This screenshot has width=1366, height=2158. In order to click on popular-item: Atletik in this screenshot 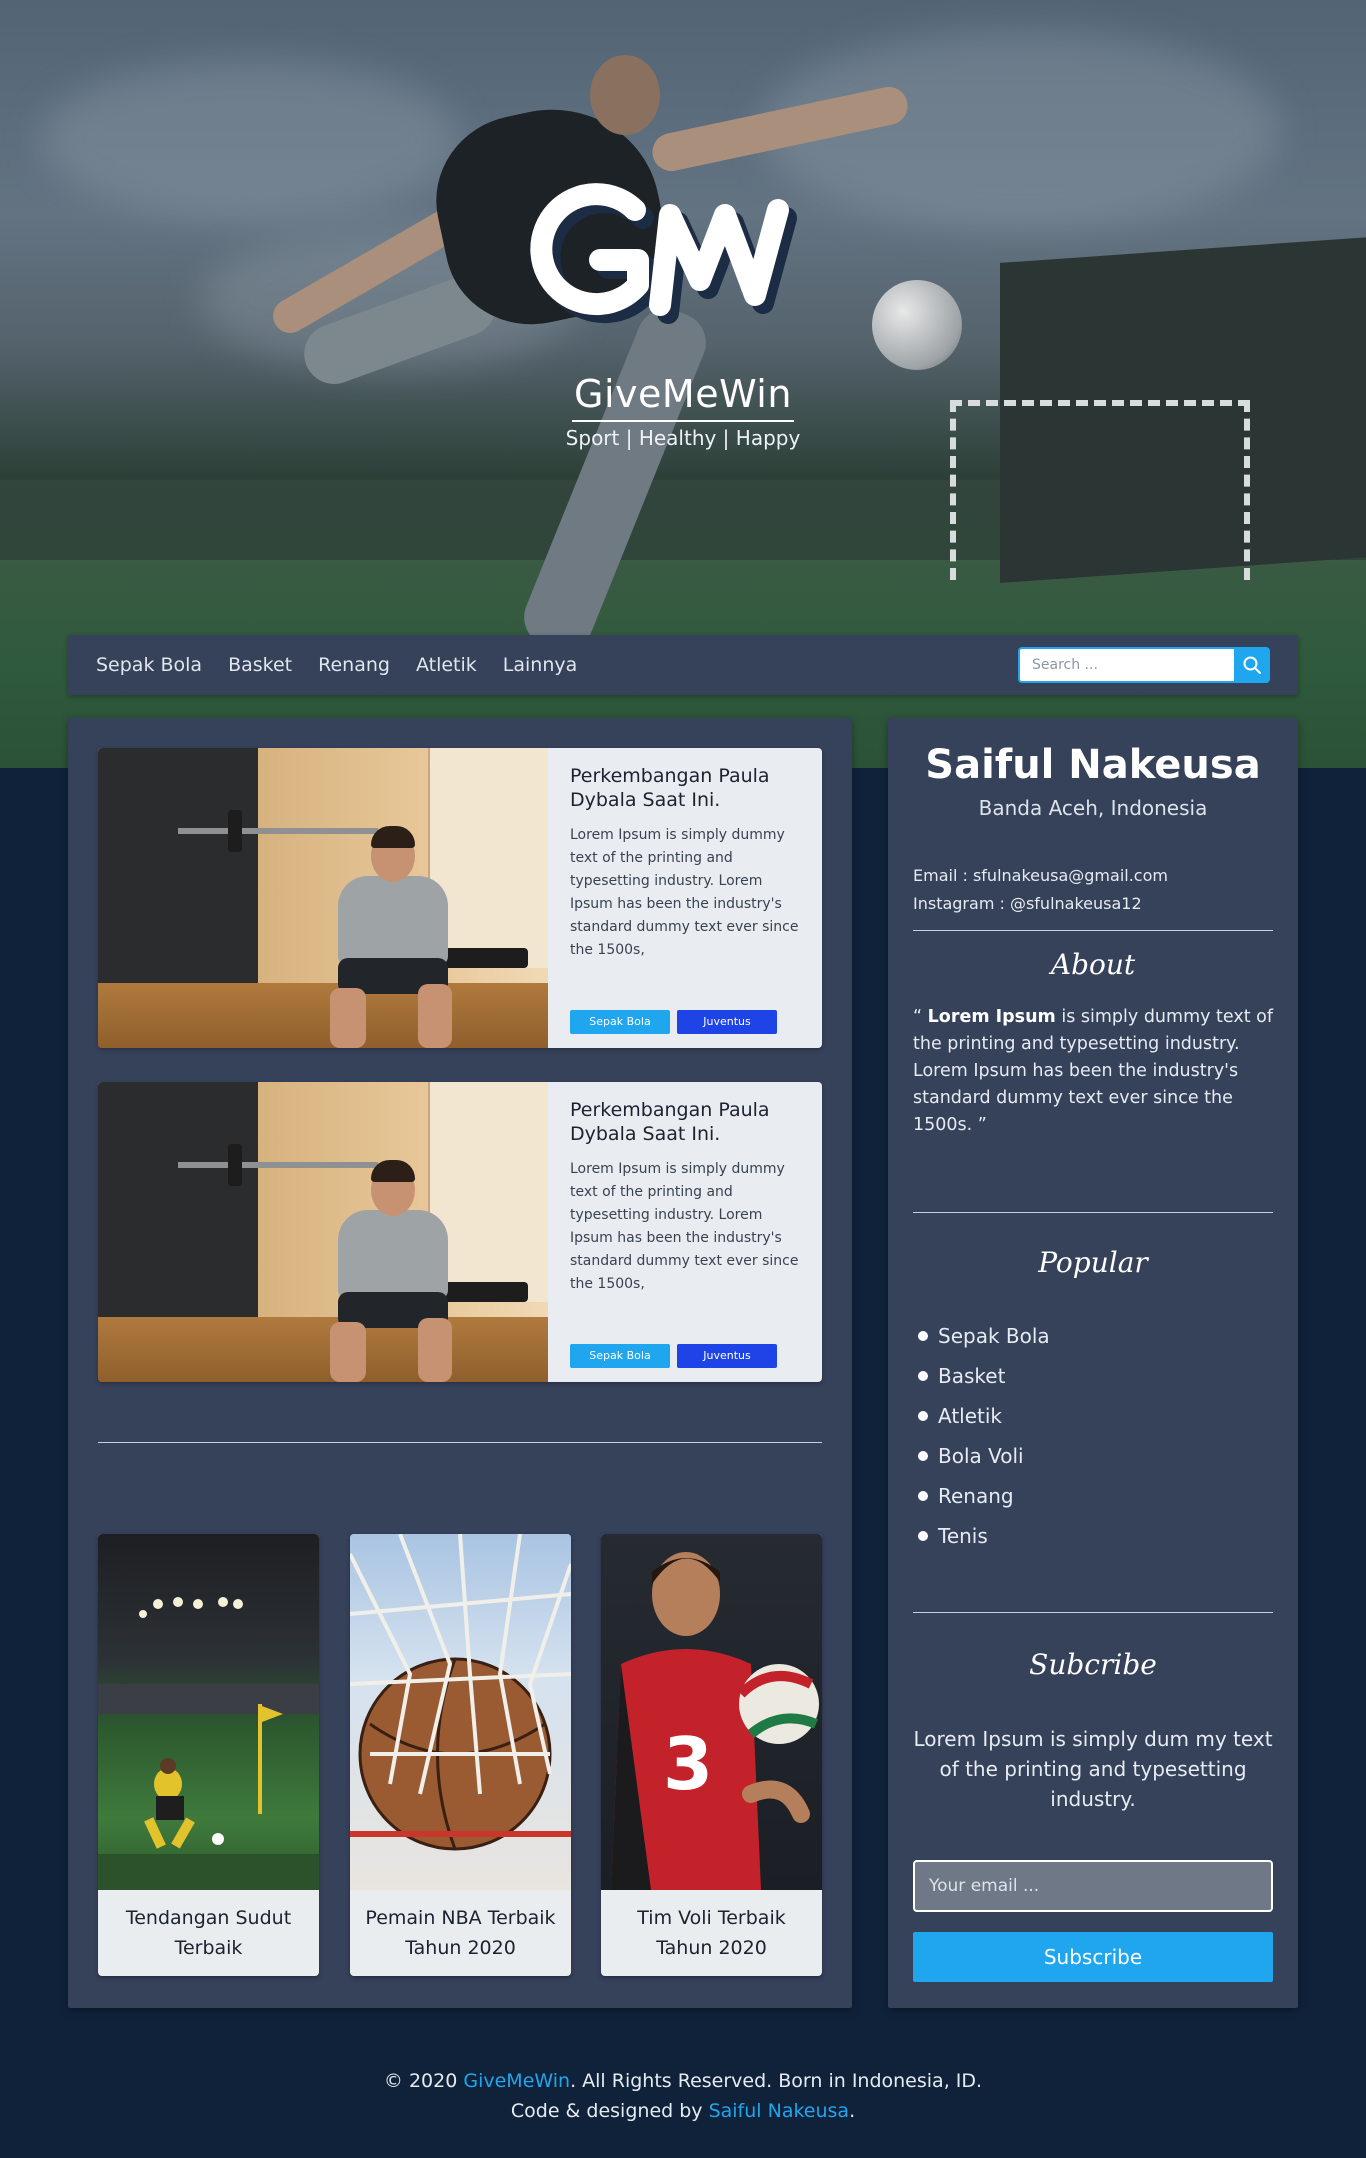, I will do `click(984, 1416)`.